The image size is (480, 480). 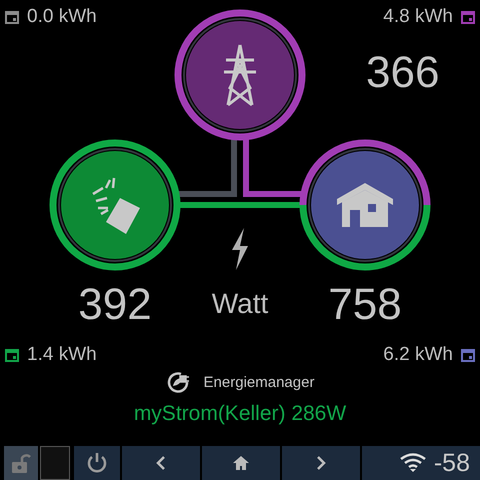 I want to click on signal-strength: -58, so click(x=452, y=463).